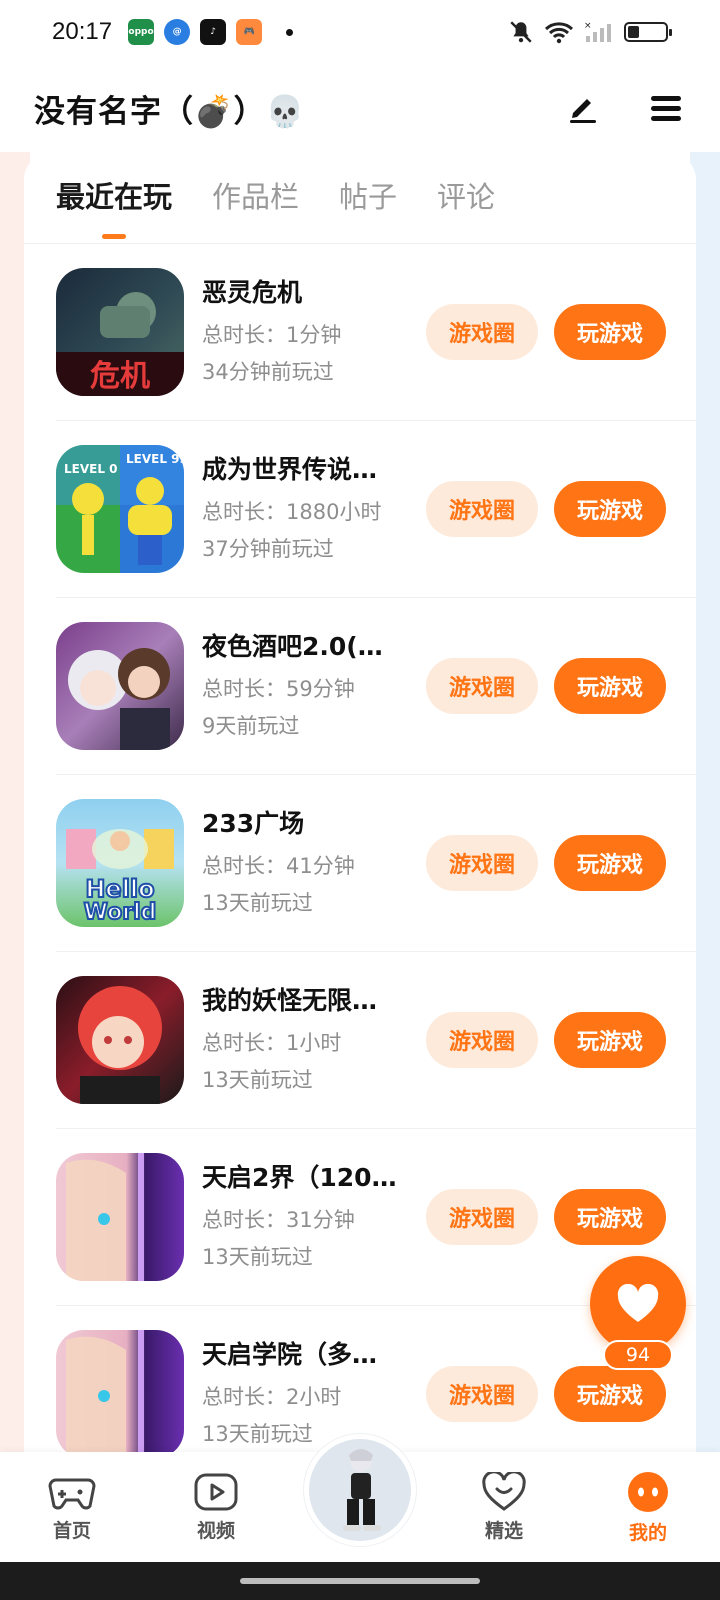  Describe the element at coordinates (376, 332) in the screenshot. I see `game-row: 危机 恶灵危机 总时长：1分钟 34分钟前玩过 游戏圈 玩游戏` at that location.